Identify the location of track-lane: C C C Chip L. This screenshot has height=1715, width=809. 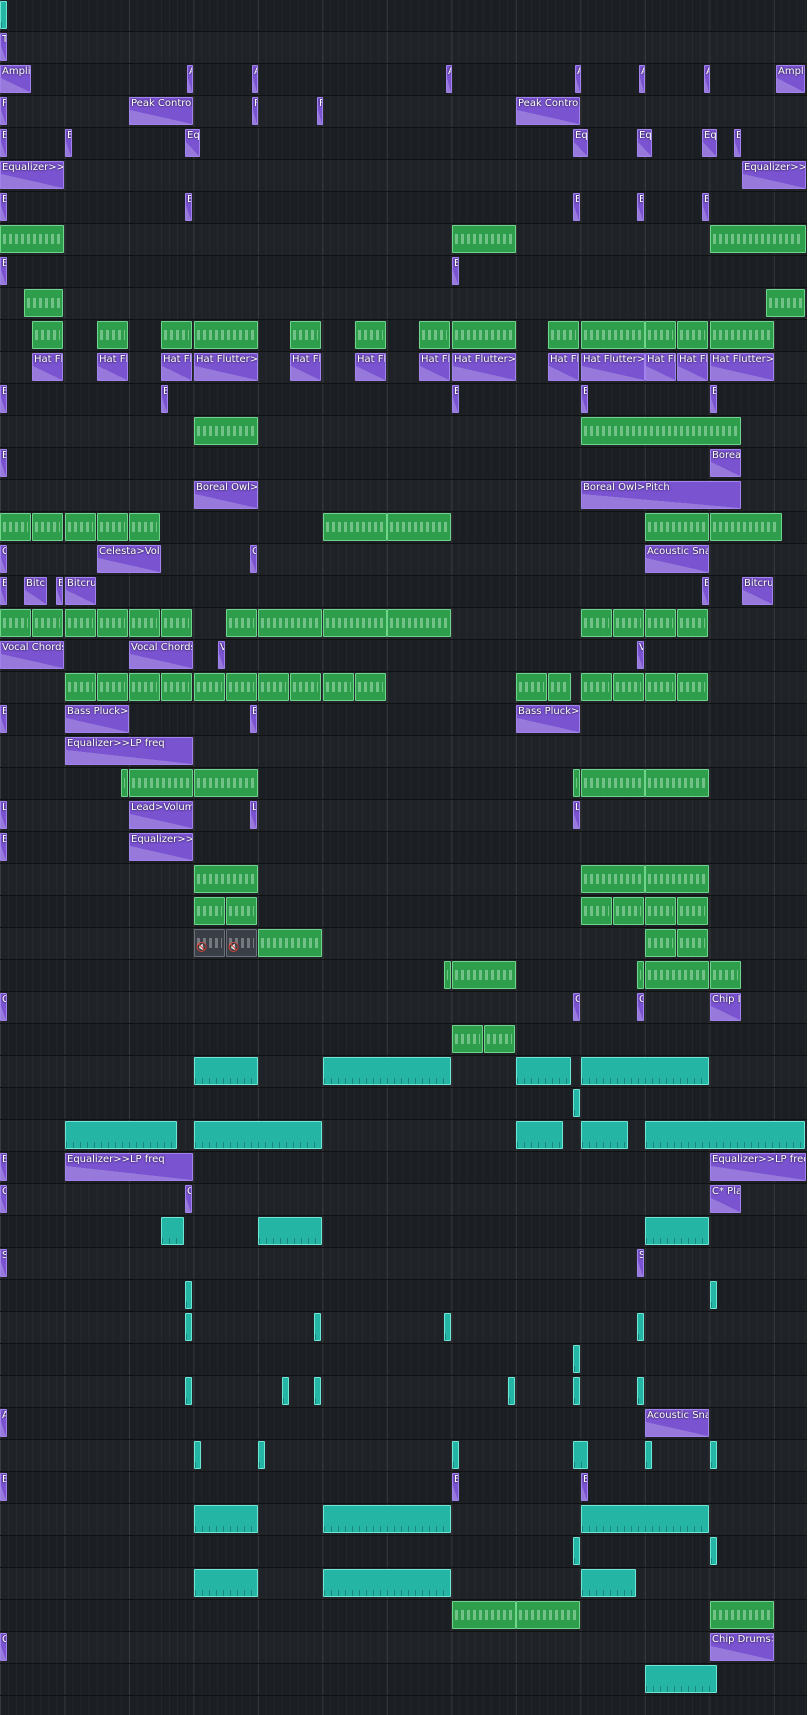
(403, 1008).